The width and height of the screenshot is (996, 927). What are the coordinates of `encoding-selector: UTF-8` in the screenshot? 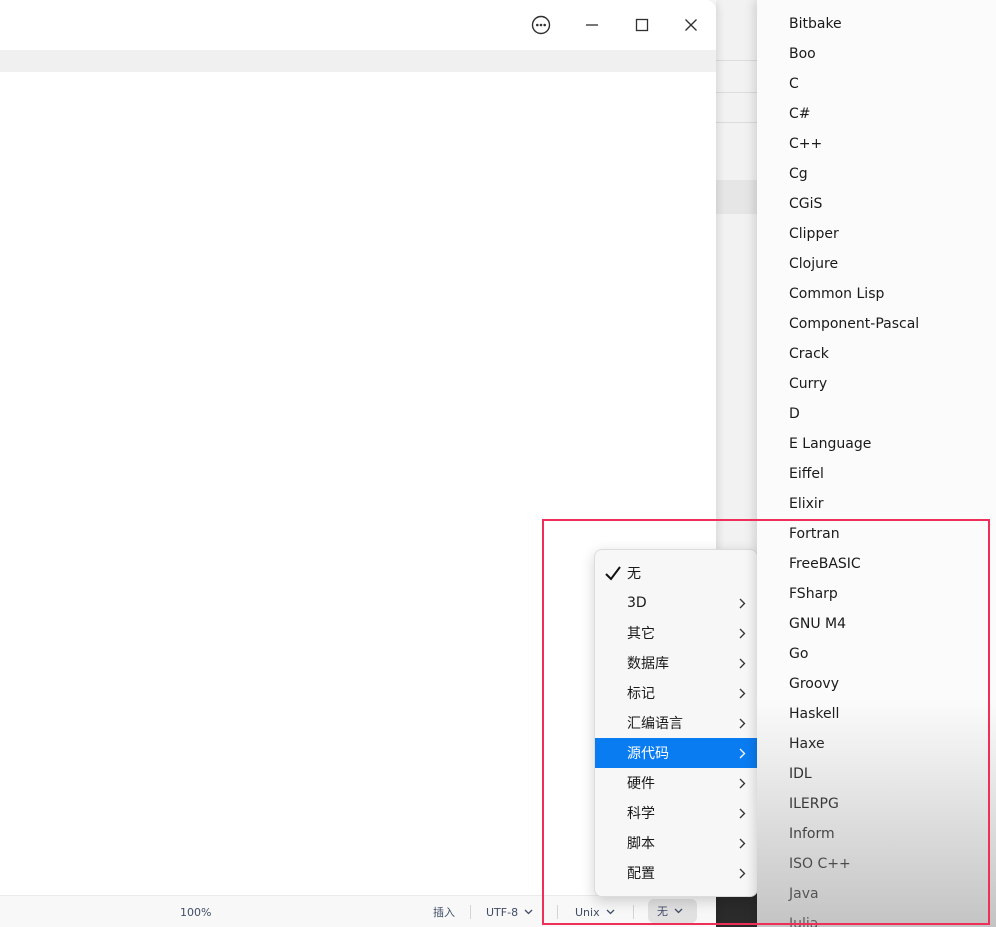 It's located at (509, 911).